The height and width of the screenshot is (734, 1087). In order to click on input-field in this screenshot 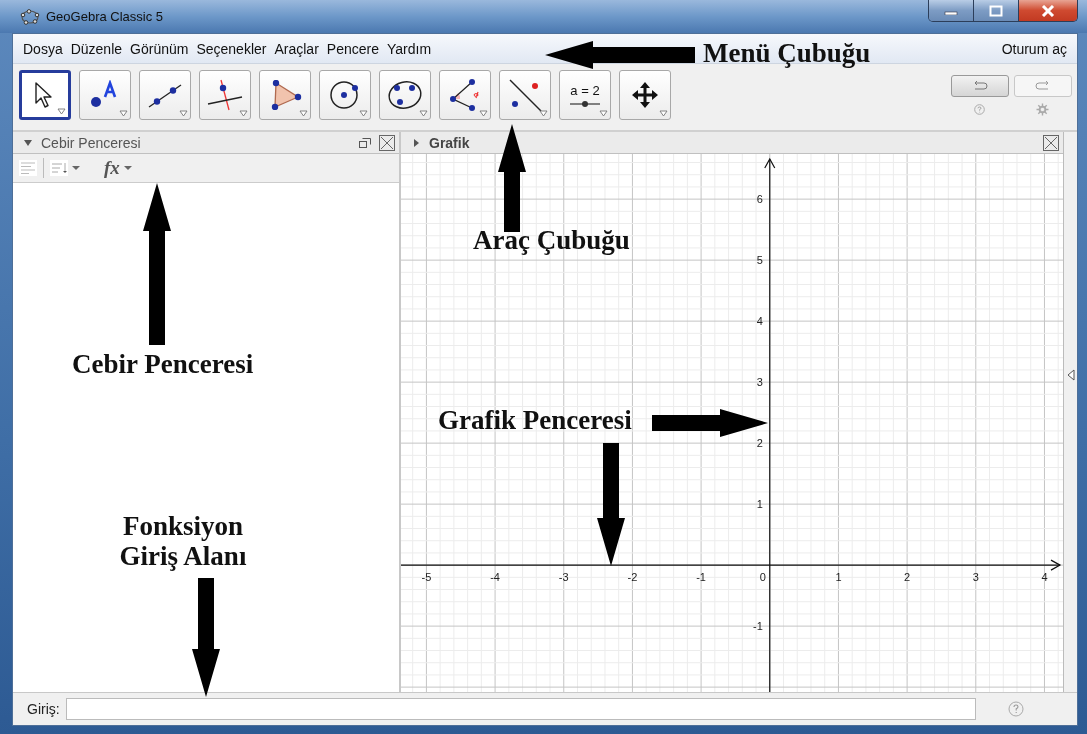, I will do `click(520, 709)`.